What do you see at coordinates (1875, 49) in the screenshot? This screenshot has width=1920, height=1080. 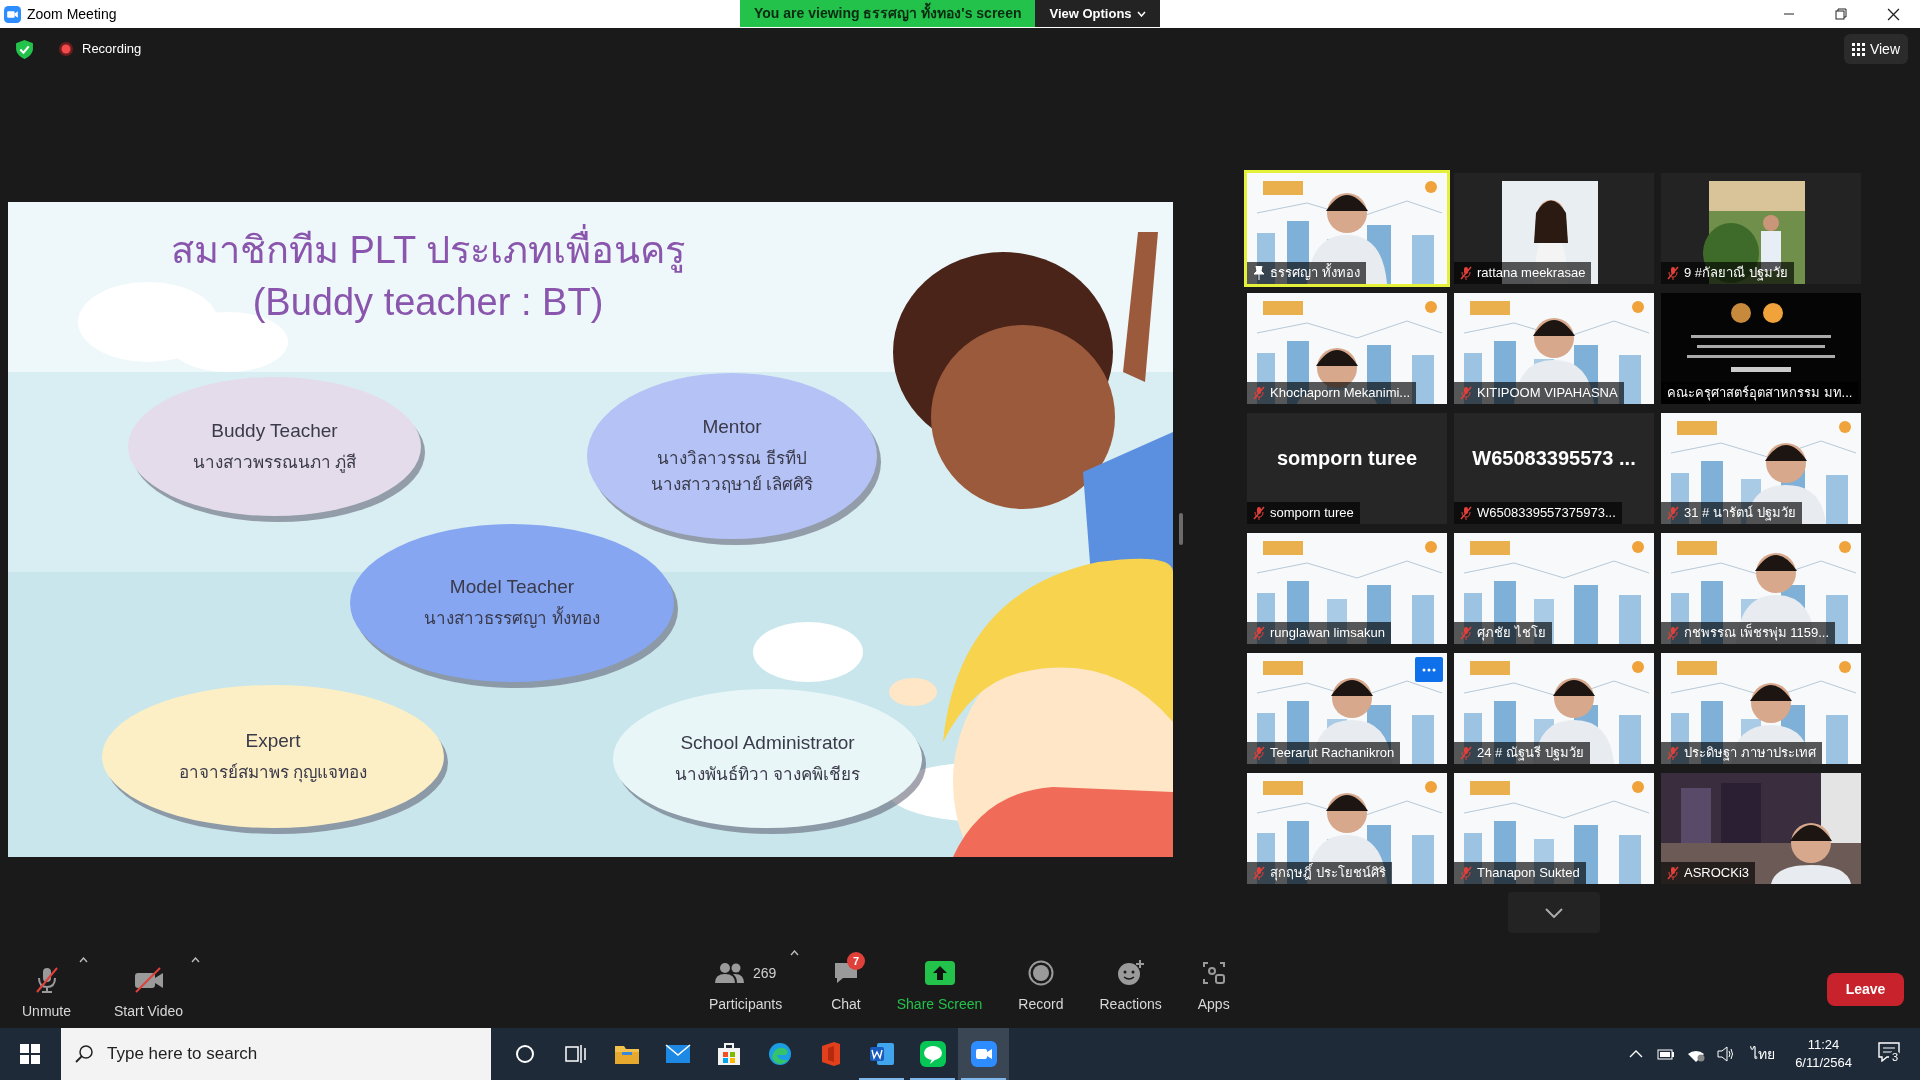 I see `view-button: View` at bounding box center [1875, 49].